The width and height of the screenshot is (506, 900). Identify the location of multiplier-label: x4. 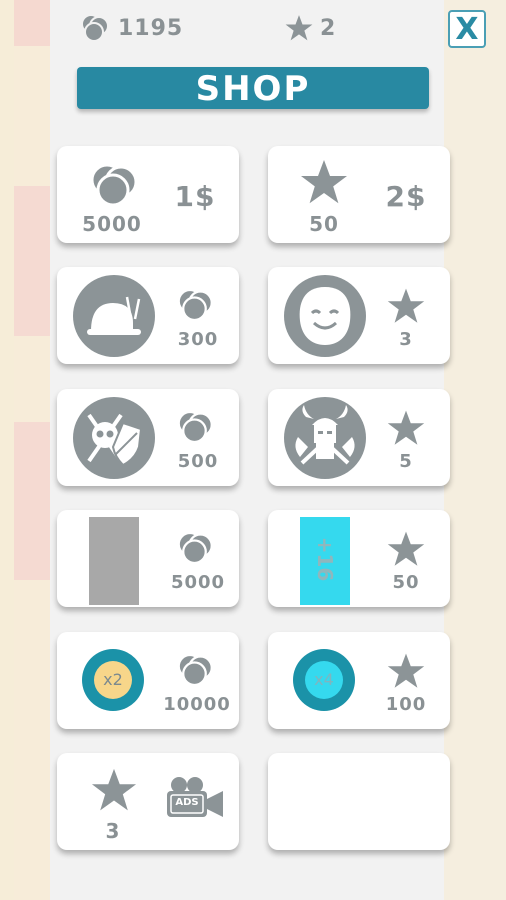
(324, 680).